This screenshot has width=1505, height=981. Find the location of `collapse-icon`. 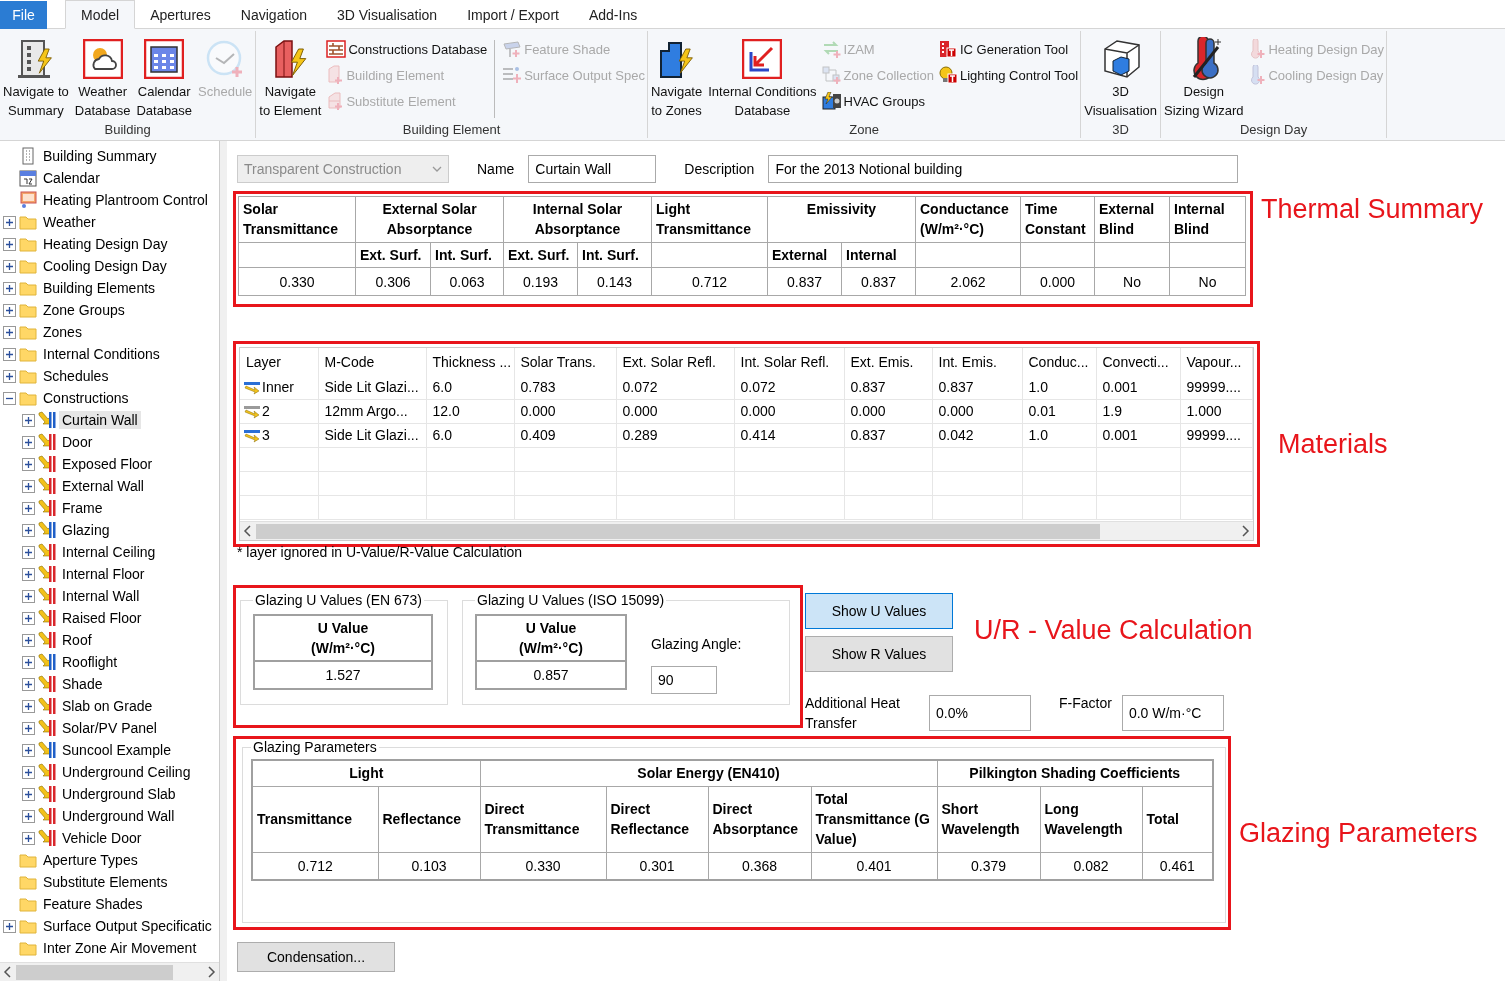

collapse-icon is located at coordinates (9, 398).